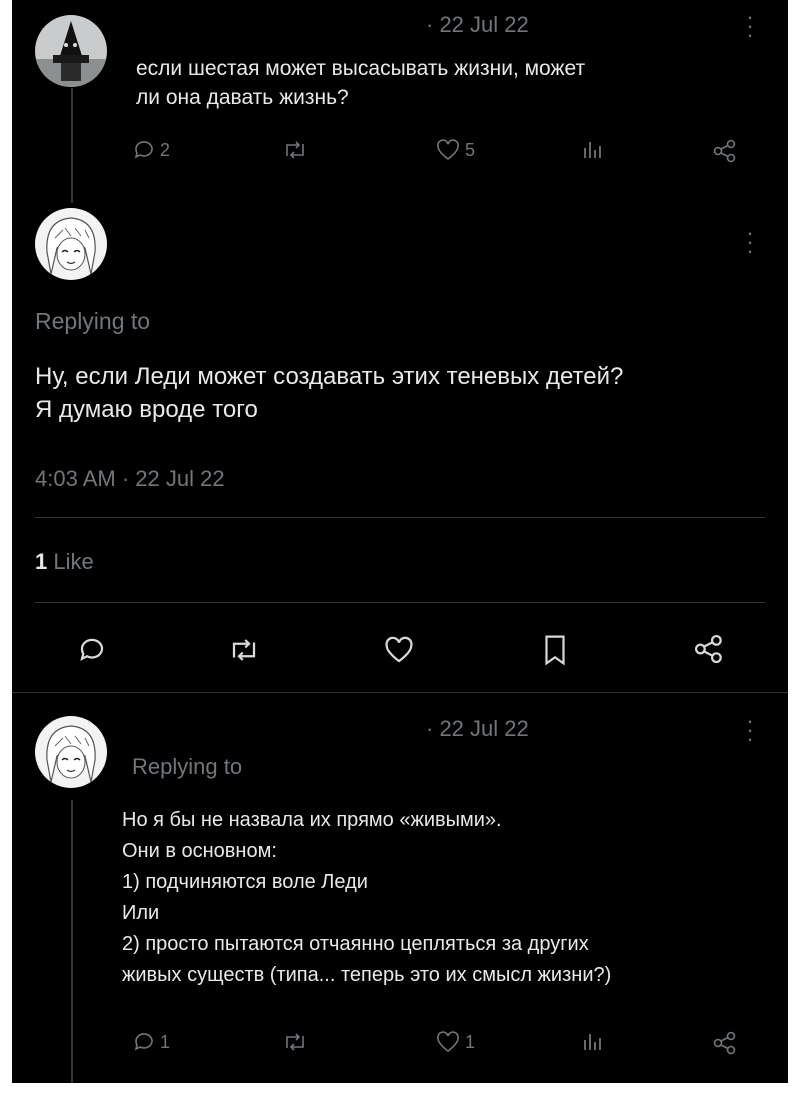  Describe the element at coordinates (470, 149) in the screenshot. I see `like-count: 5` at that location.